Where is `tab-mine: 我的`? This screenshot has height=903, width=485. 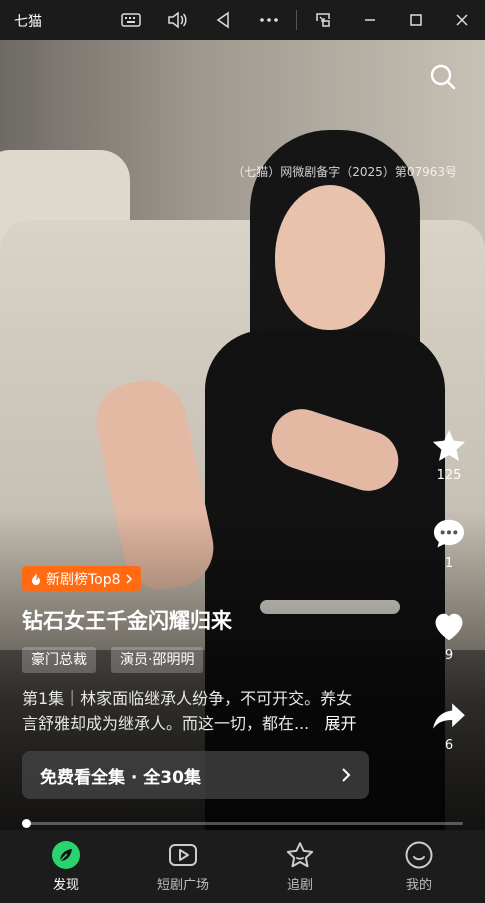
tab-mine: 我的 is located at coordinates (419, 866).